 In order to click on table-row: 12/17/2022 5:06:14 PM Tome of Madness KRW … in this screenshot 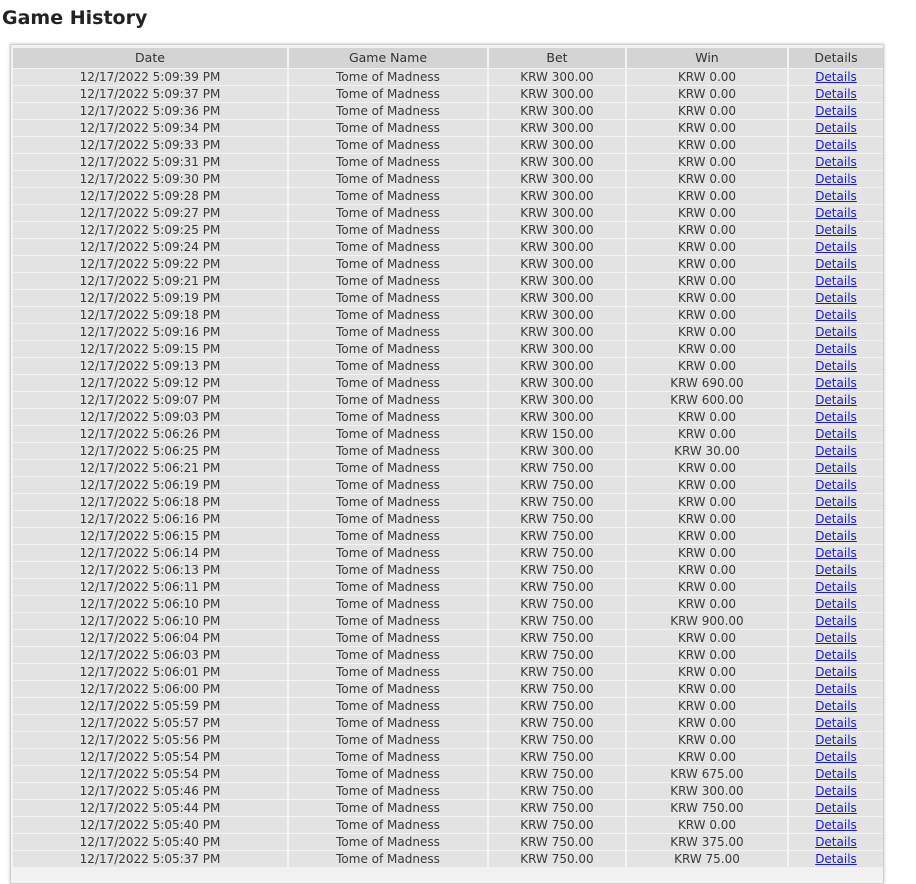, I will do `click(448, 552)`.